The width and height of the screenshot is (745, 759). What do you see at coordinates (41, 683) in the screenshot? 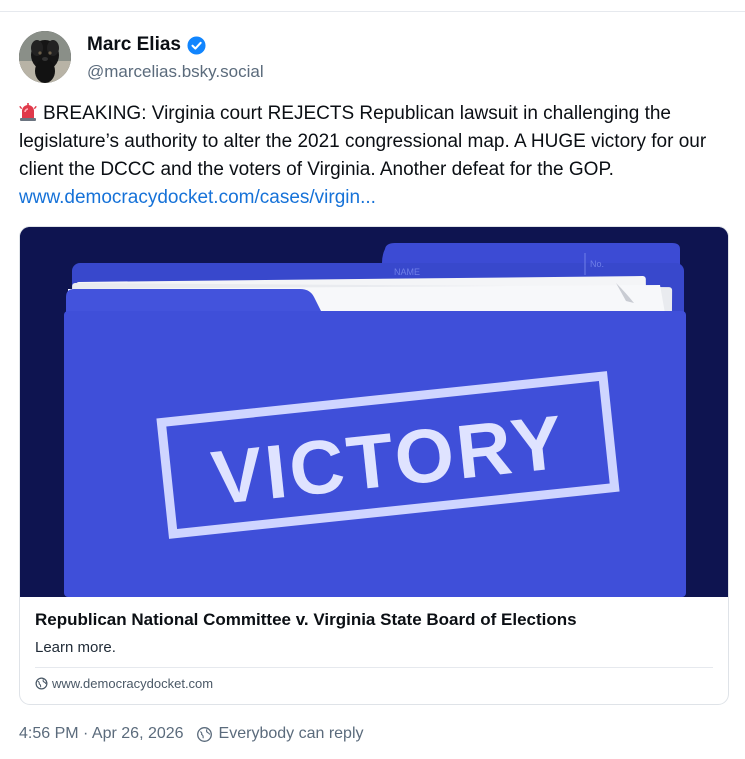
I see `globe-icon` at bounding box center [41, 683].